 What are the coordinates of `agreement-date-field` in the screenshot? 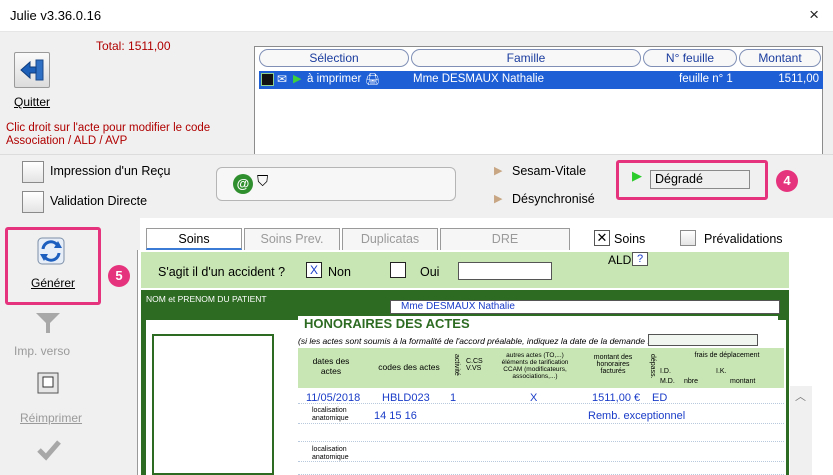 It's located at (703, 340).